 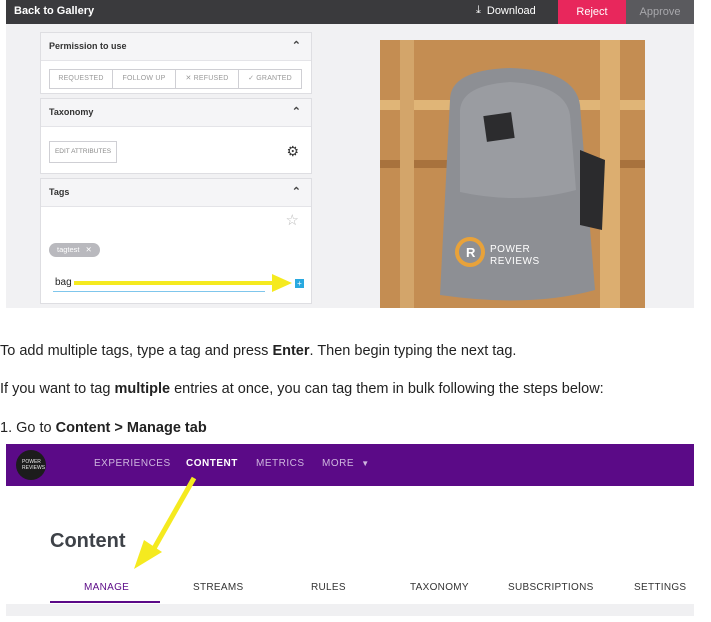 I want to click on p1-text-bold: Enter, so click(x=291, y=351).